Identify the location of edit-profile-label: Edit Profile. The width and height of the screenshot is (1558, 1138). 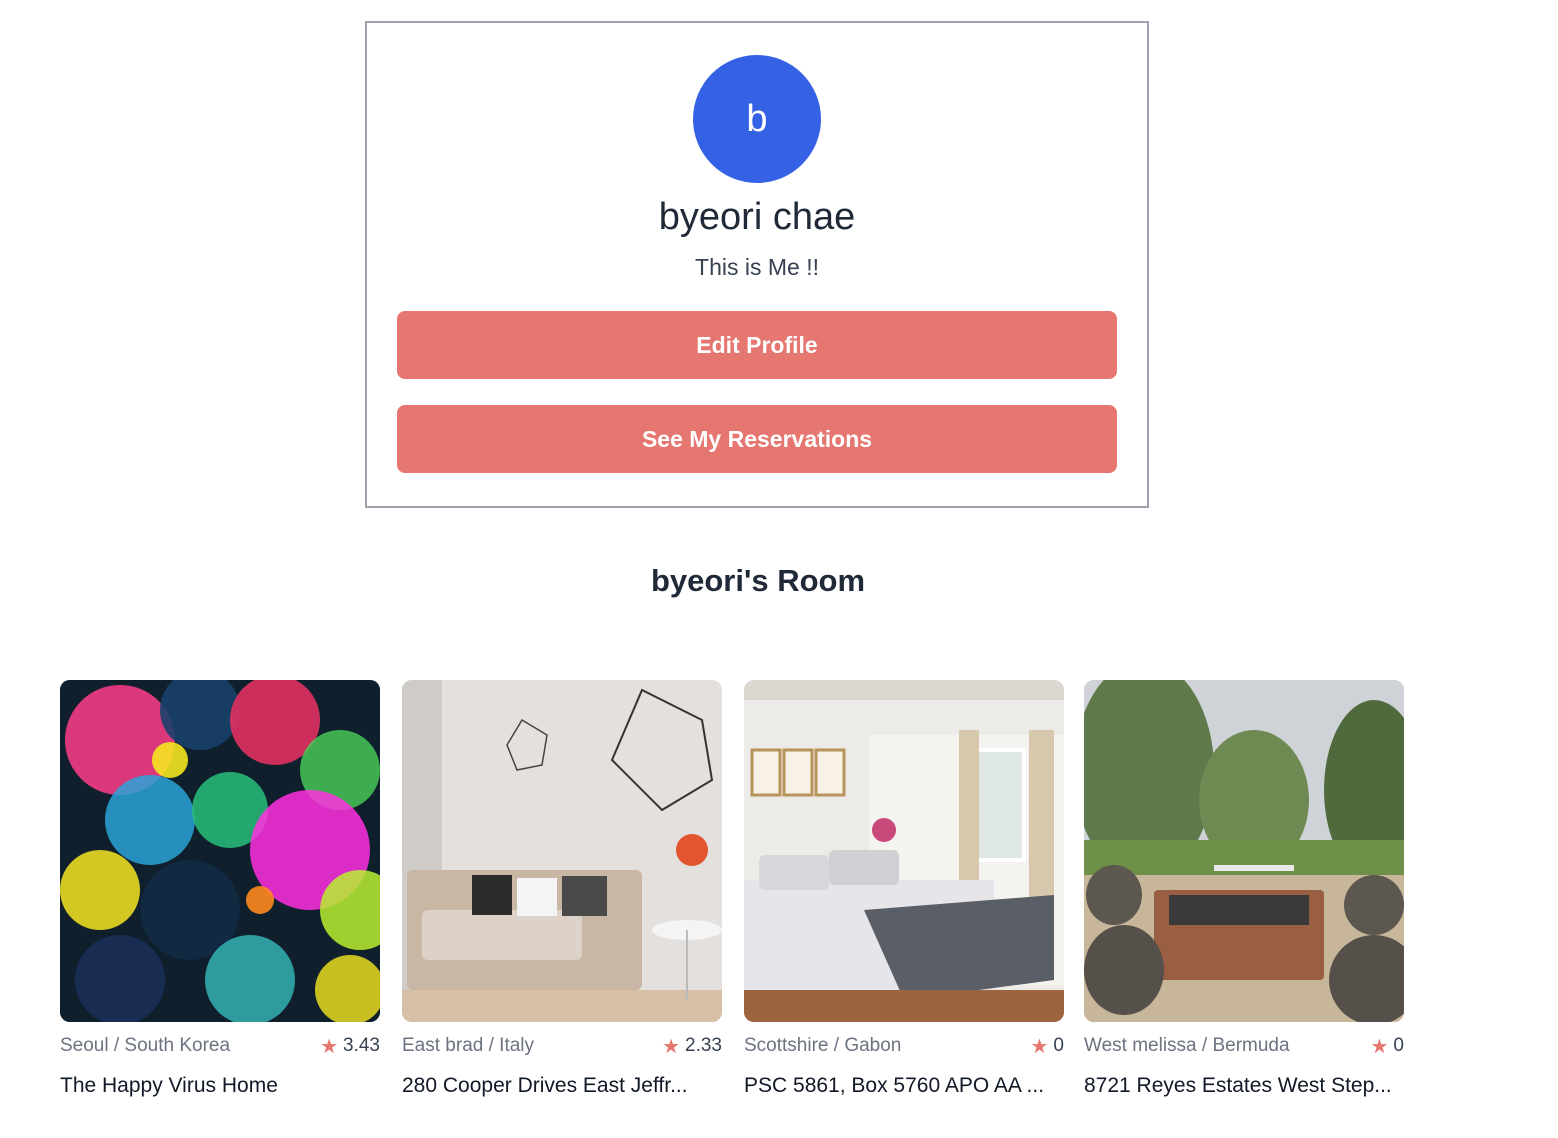
(757, 344).